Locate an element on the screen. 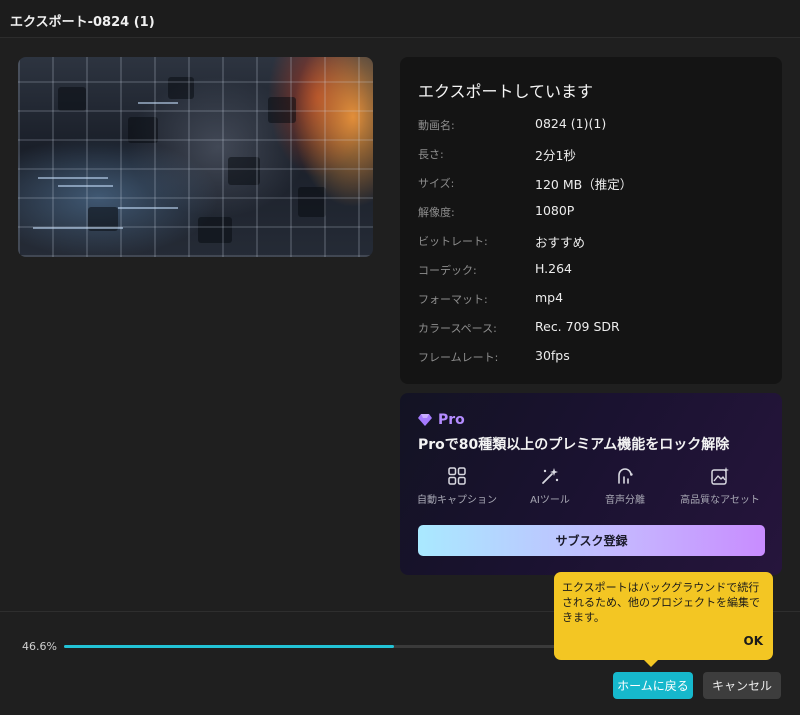 This screenshot has width=800, height=715. info-value: 2分1秒 is located at coordinates (555, 155).